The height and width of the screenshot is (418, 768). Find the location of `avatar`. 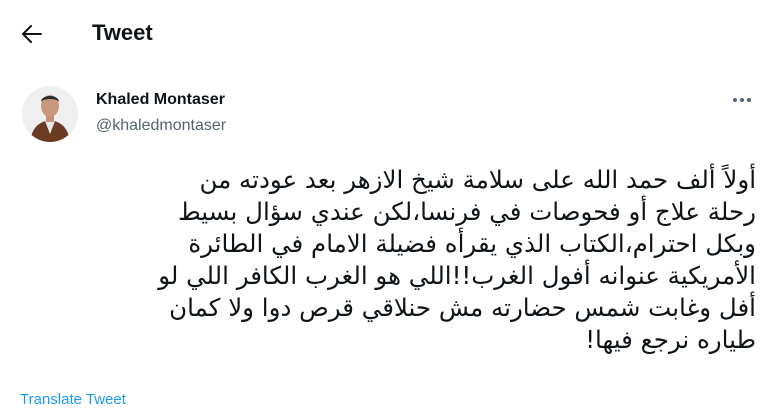

avatar is located at coordinates (50, 114).